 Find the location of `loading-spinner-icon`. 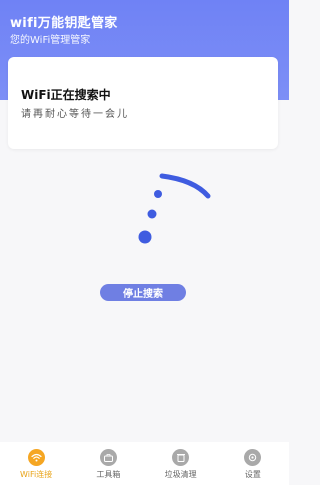

loading-spinner-icon is located at coordinates (174, 208).